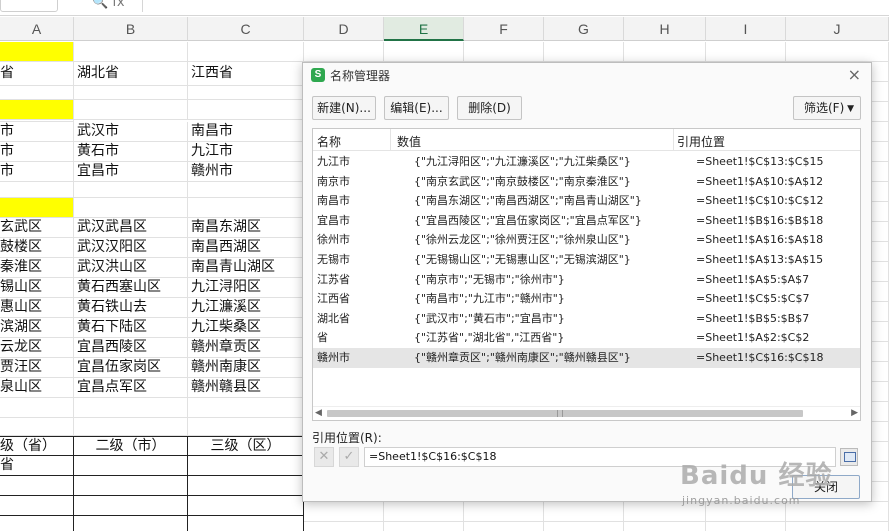 Image resolution: width=889 pixels, height=531 pixels. Describe the element at coordinates (29, 6) in the screenshot. I see `name-box` at that location.